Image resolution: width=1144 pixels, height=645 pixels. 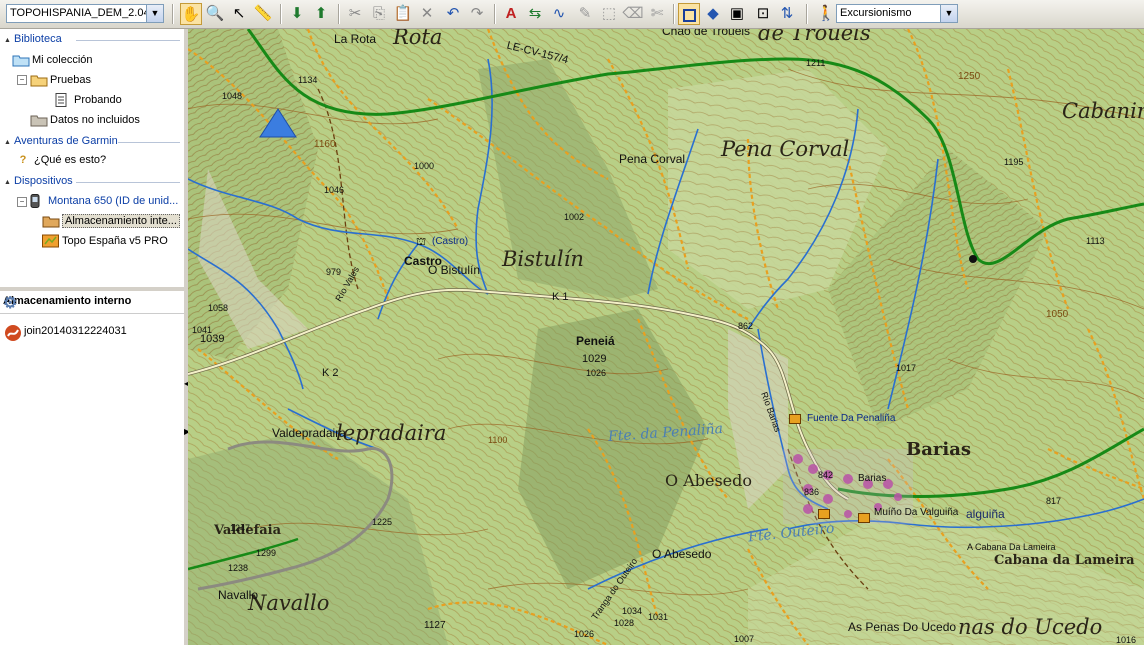 What do you see at coordinates (212, 339) in the screenshot?
I see `elevation-label: 1039` at bounding box center [212, 339].